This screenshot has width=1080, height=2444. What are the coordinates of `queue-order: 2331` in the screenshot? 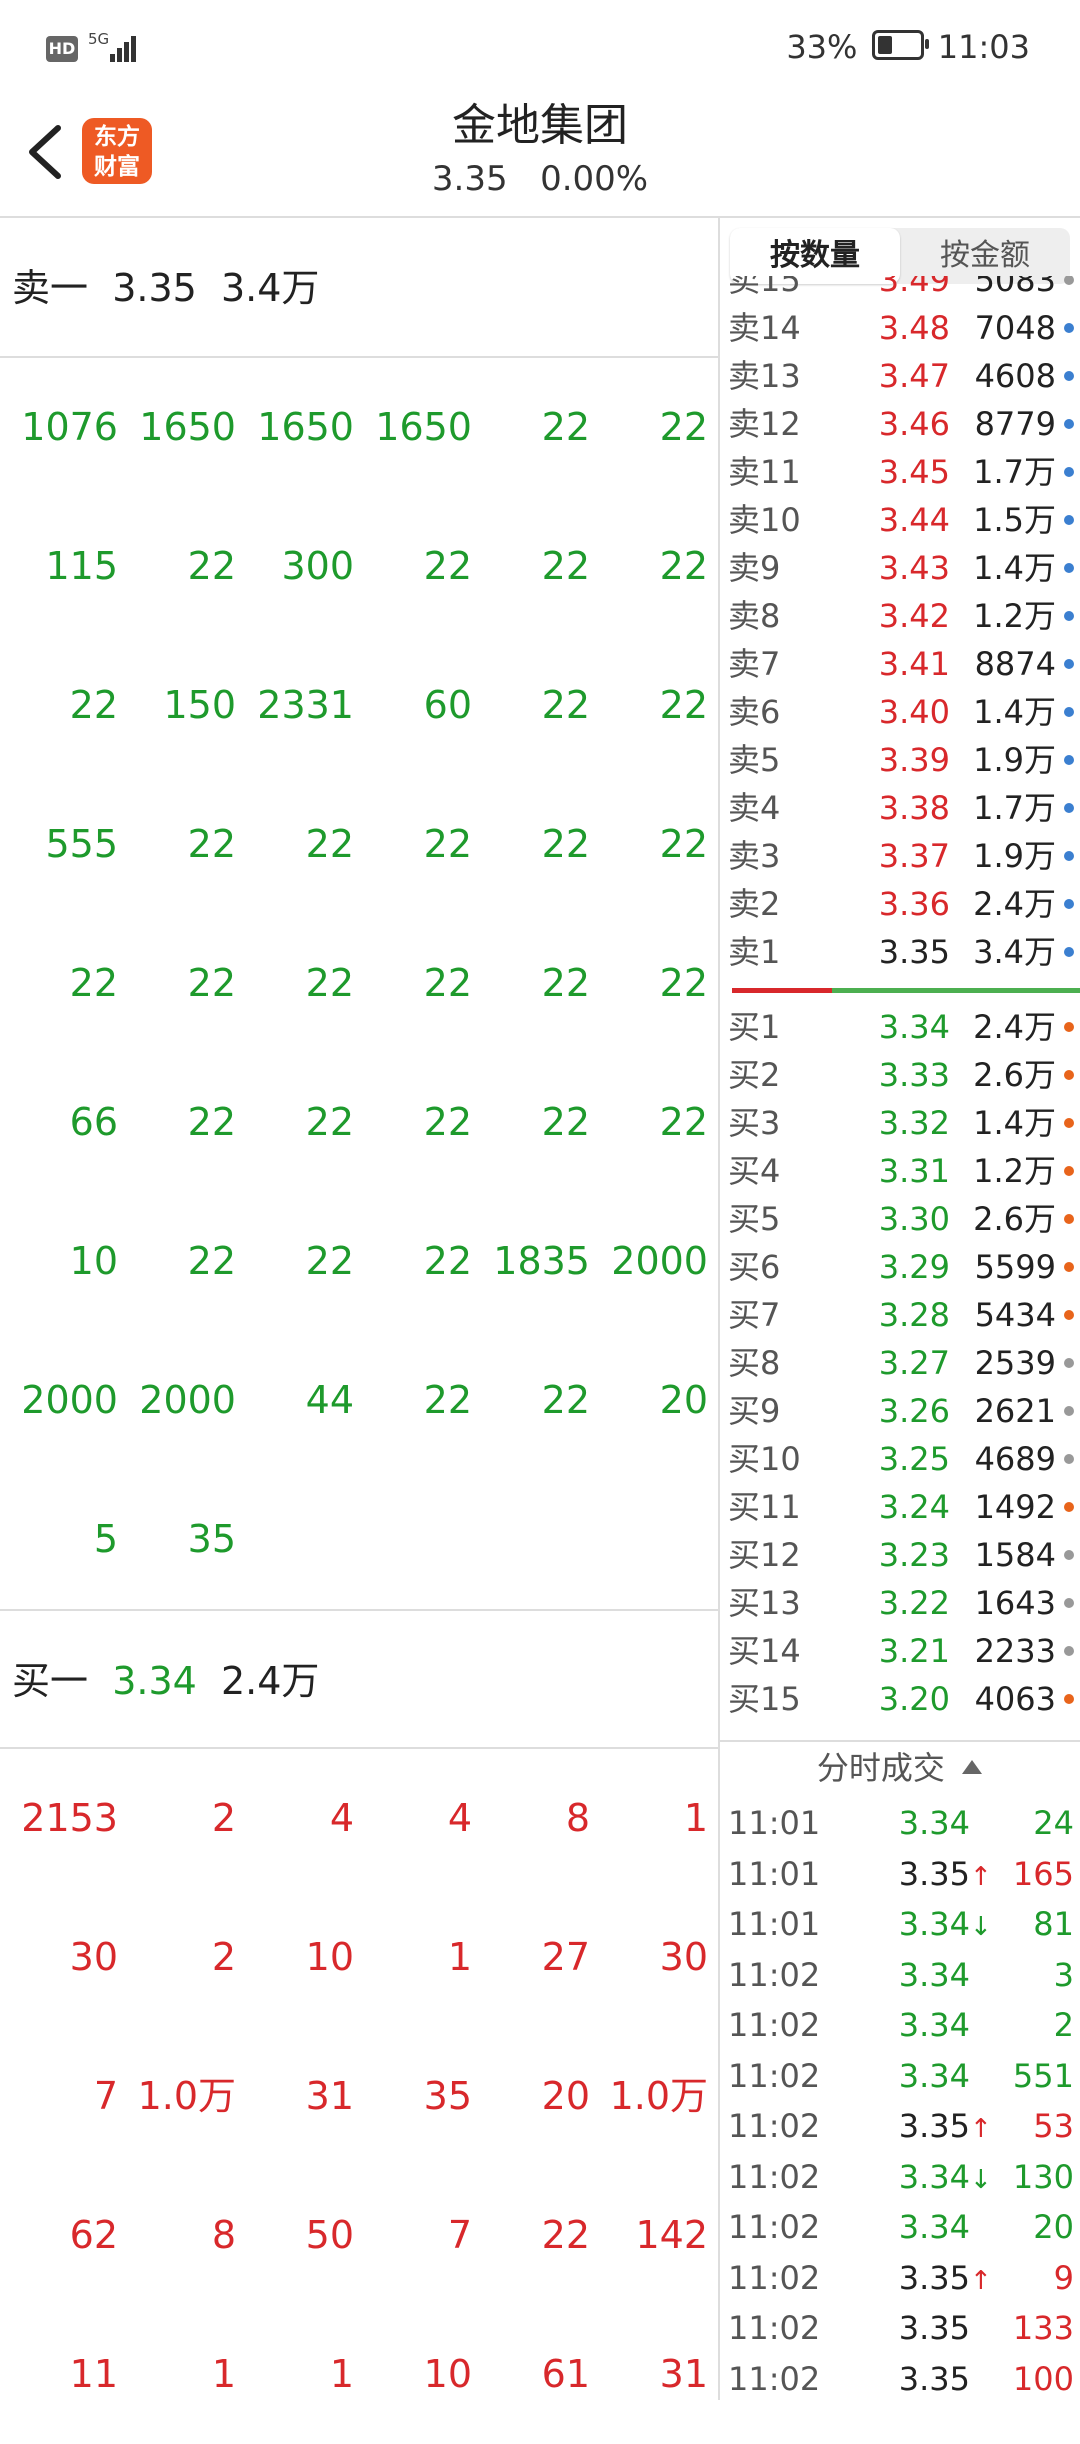 It's located at (305, 705).